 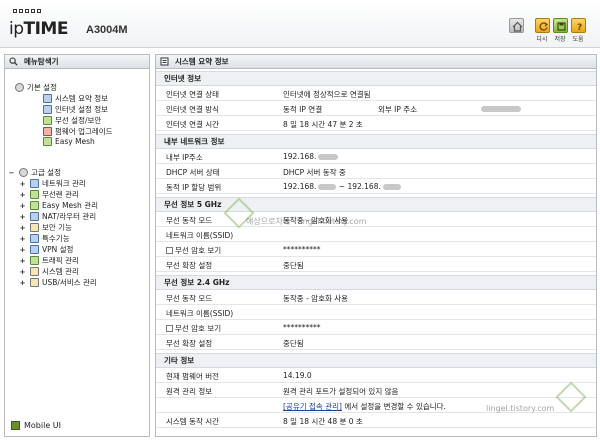 What do you see at coordinates (72, 120) in the screenshot?
I see `nav-item-wireless-security: 무선 설정/보안` at bounding box center [72, 120].